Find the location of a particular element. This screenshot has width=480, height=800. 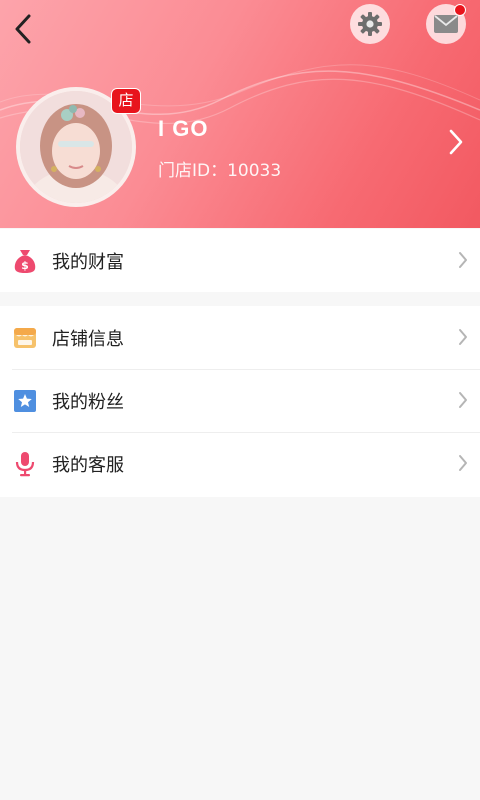

notification-dot is located at coordinates (460, 10).